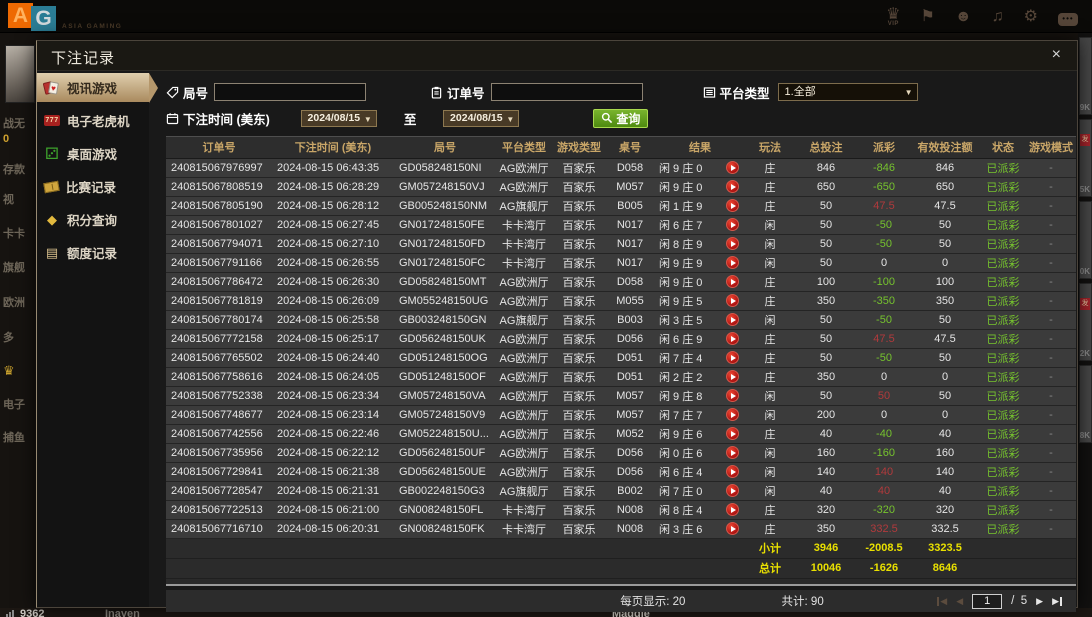 The image size is (1092, 617). Describe the element at coordinates (1039, 601) in the screenshot. I see `next-page-icon: ▶` at that location.